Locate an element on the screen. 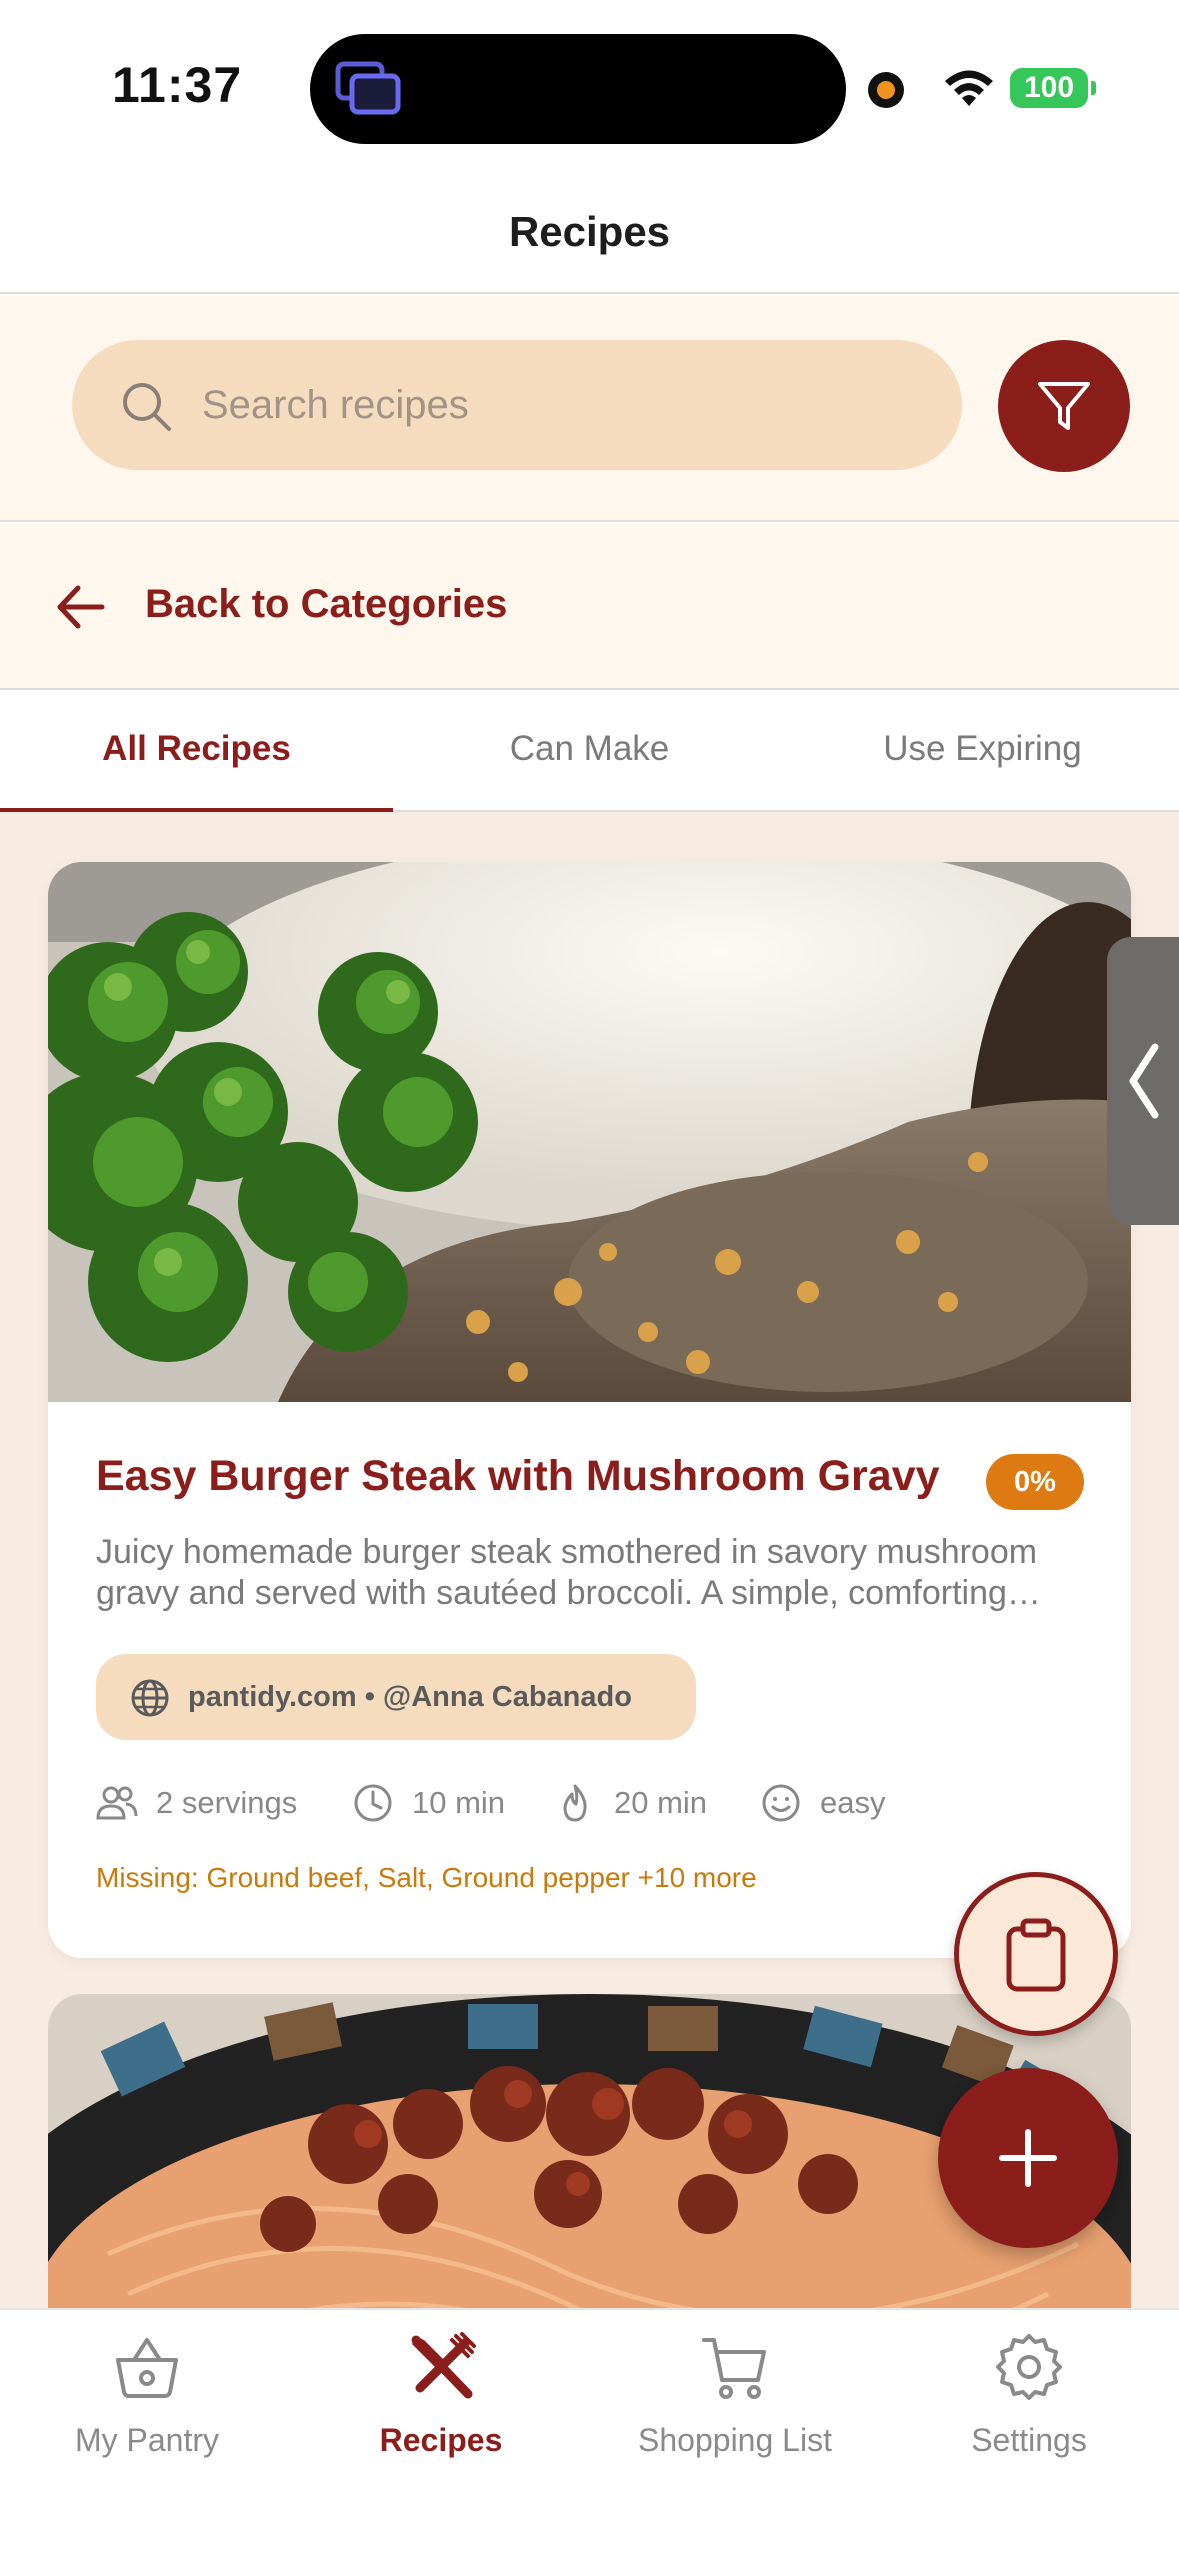  clipboard-icon is located at coordinates (1036, 1955).